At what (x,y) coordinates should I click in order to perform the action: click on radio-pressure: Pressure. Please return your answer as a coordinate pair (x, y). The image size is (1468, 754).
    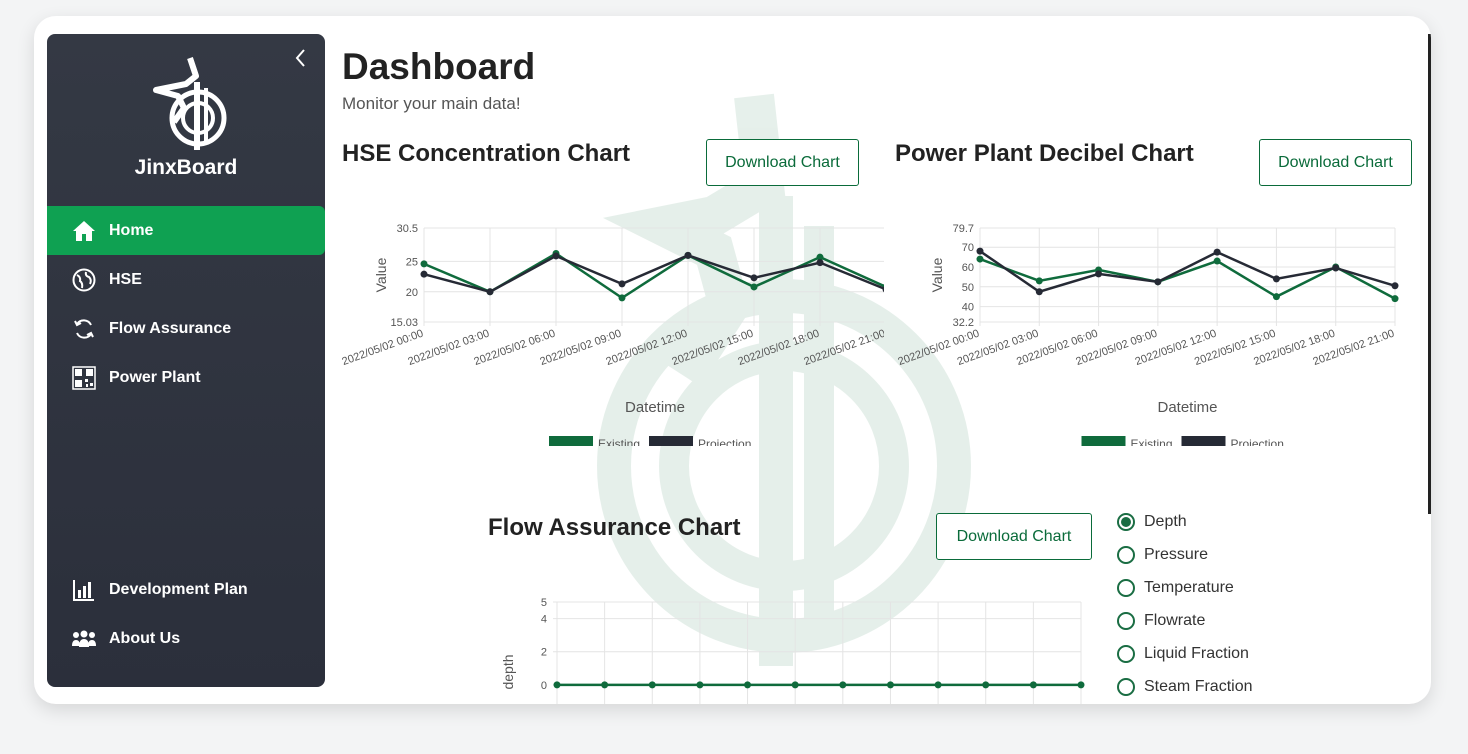
    Looking at the image, I should click on (1162, 555).